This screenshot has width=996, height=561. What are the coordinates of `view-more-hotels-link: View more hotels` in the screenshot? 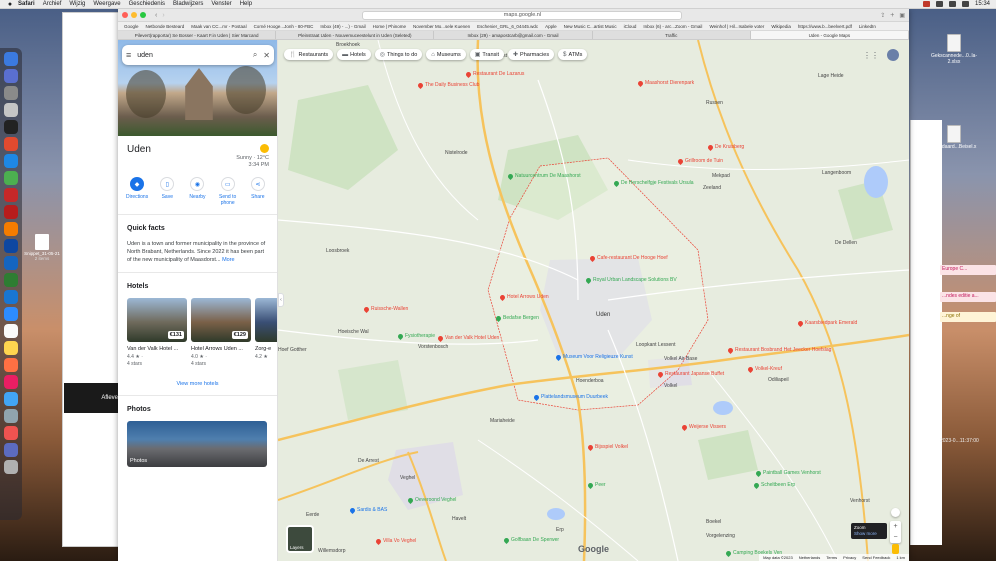 It's located at (197, 384).